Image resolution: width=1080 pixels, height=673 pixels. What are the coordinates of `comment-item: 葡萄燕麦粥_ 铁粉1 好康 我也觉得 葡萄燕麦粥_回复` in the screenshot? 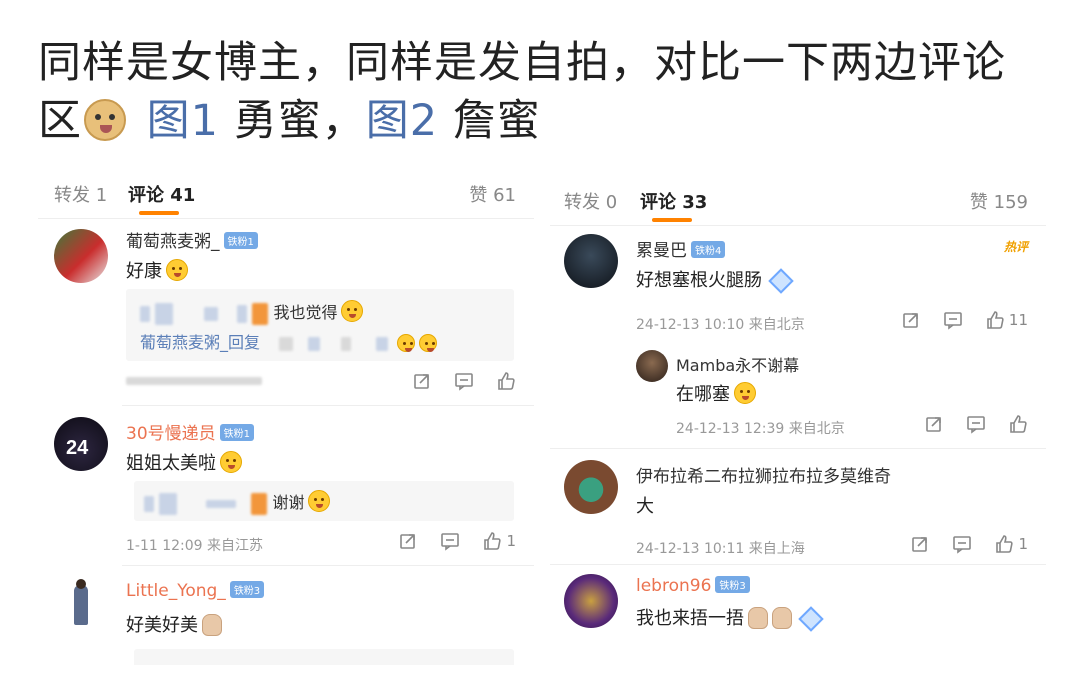 It's located at (286, 315).